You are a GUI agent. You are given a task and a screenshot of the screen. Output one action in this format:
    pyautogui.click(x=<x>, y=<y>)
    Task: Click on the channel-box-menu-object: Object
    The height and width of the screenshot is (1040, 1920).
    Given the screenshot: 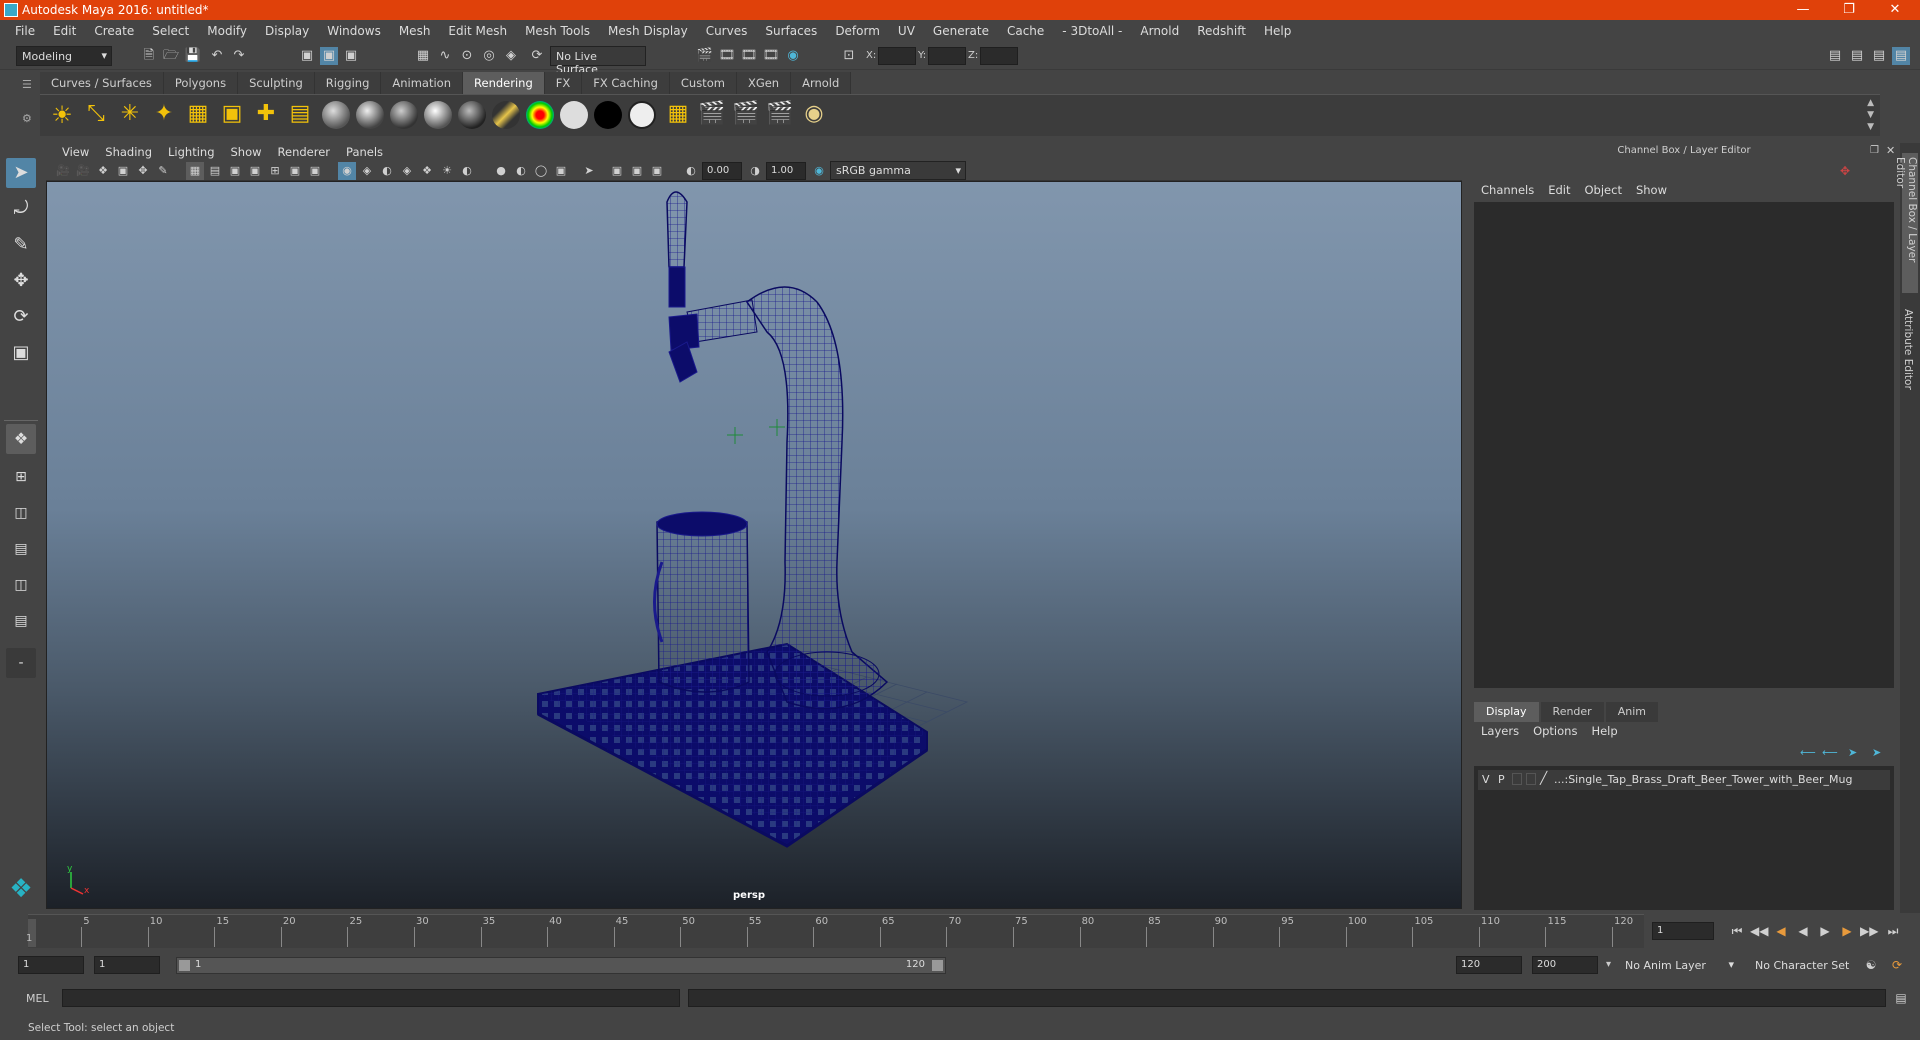 What is the action you would take?
    pyautogui.click(x=1603, y=192)
    